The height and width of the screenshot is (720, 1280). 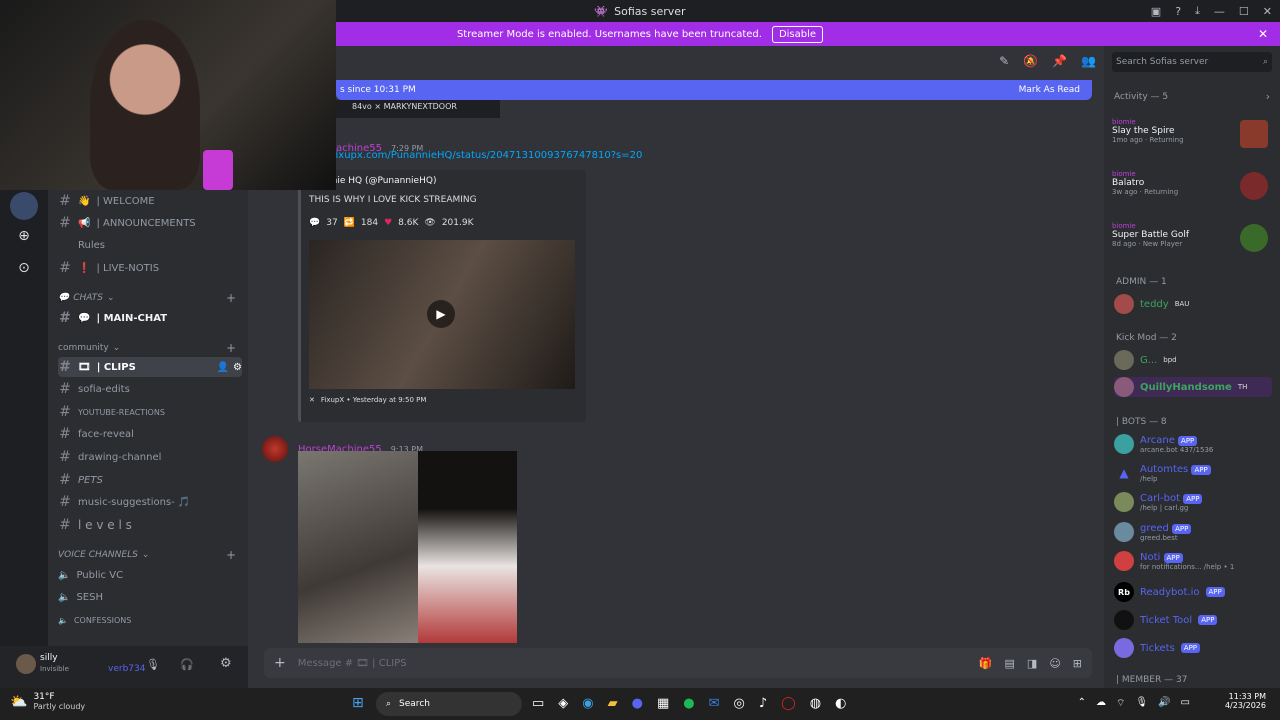 What do you see at coordinates (1162, 473) in the screenshot?
I see `bot-automtes: ▲ Automtes APP/help` at bounding box center [1162, 473].